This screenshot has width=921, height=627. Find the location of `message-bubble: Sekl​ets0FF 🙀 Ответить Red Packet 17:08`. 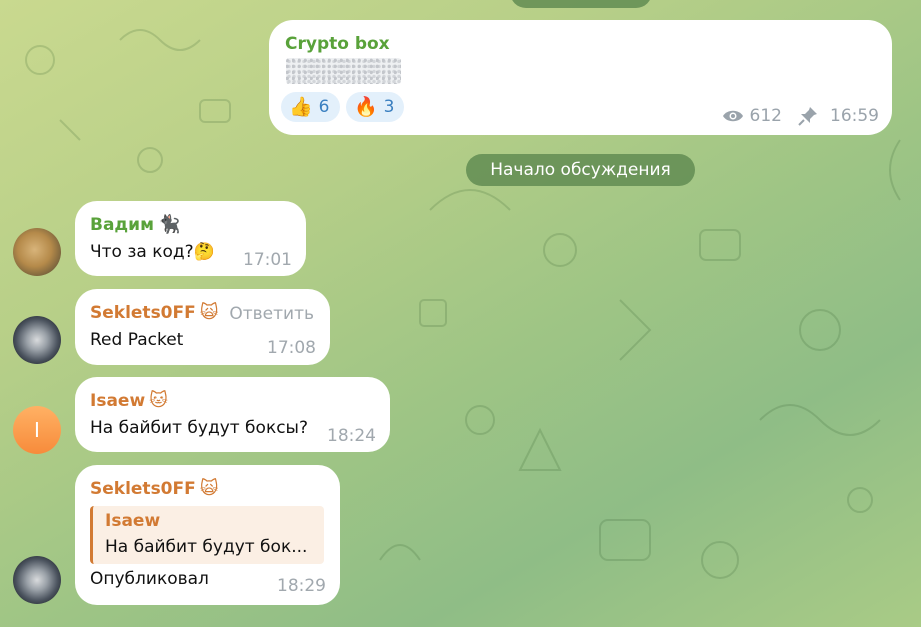

message-bubble: Sekl​ets0FF 🙀 Ответить Red Packet 17:08 is located at coordinates (202, 327).